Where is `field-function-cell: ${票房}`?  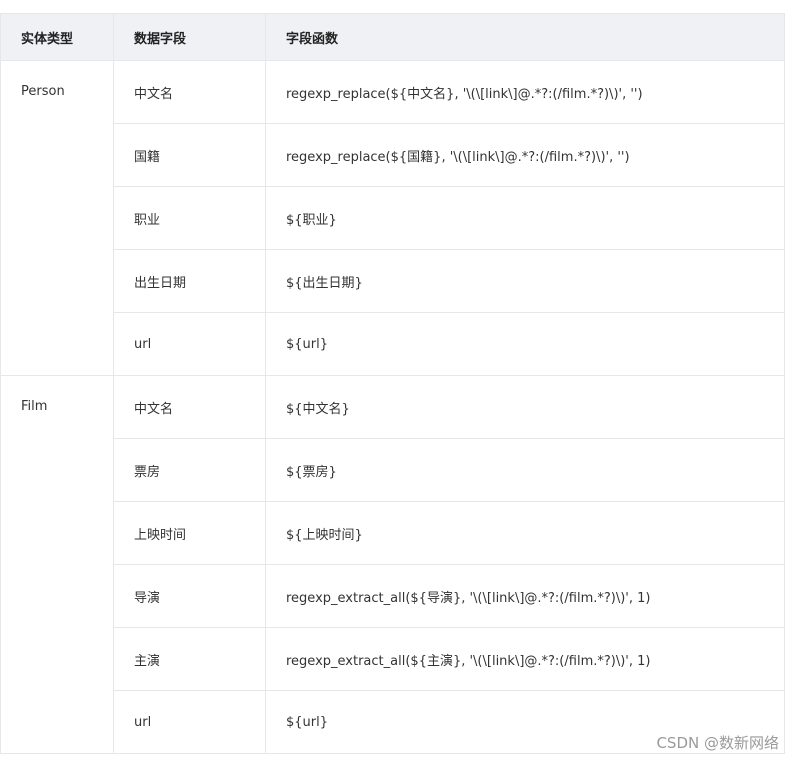 field-function-cell: ${票房} is located at coordinates (525, 470).